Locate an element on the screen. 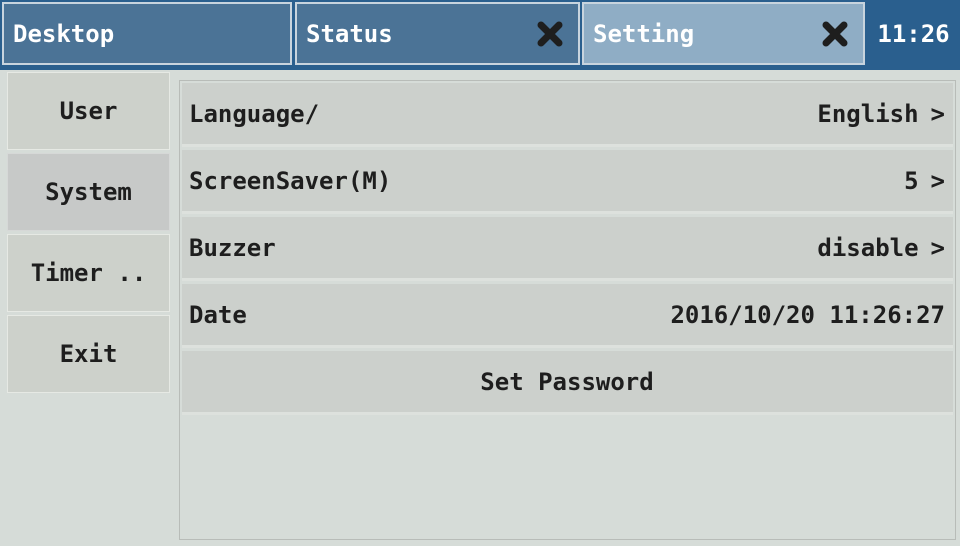  tab-setting: Setting is located at coordinates (723, 33).